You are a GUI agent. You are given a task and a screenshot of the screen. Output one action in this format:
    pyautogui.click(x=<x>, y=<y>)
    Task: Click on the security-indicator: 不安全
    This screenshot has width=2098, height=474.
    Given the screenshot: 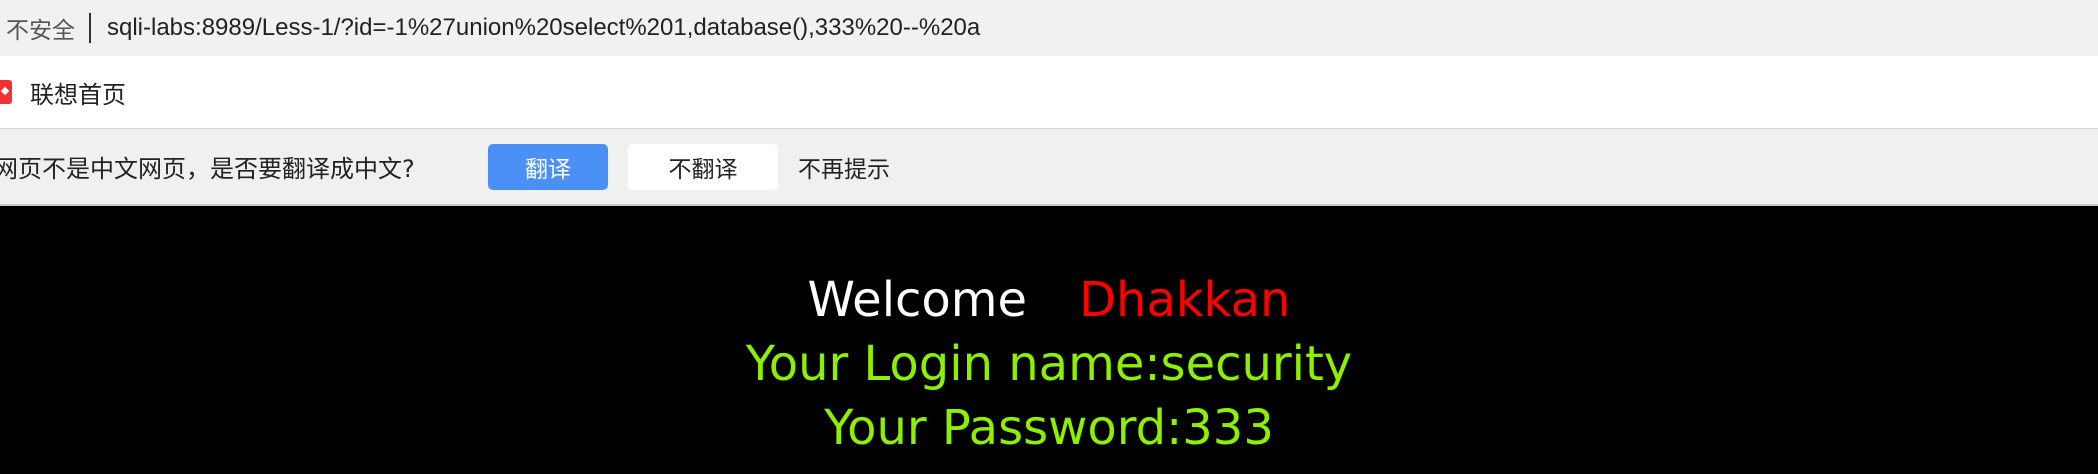 What is the action you would take?
    pyautogui.click(x=40, y=28)
    